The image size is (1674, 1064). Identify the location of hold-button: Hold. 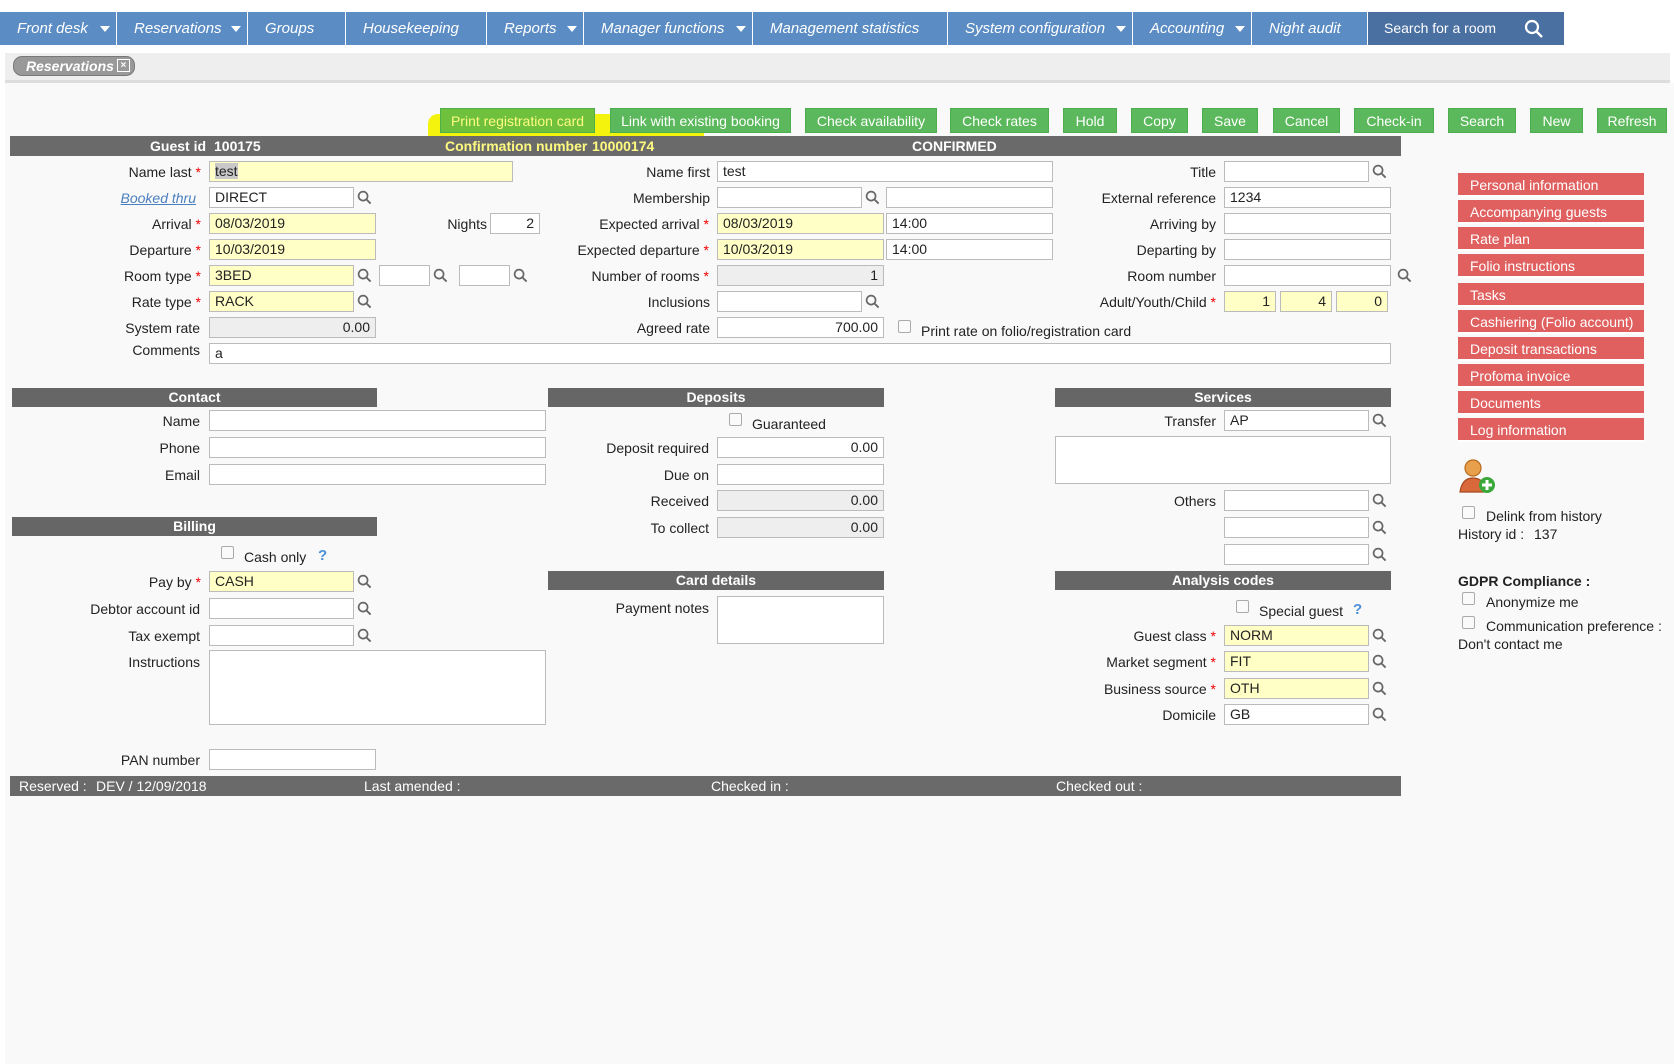
(1090, 120).